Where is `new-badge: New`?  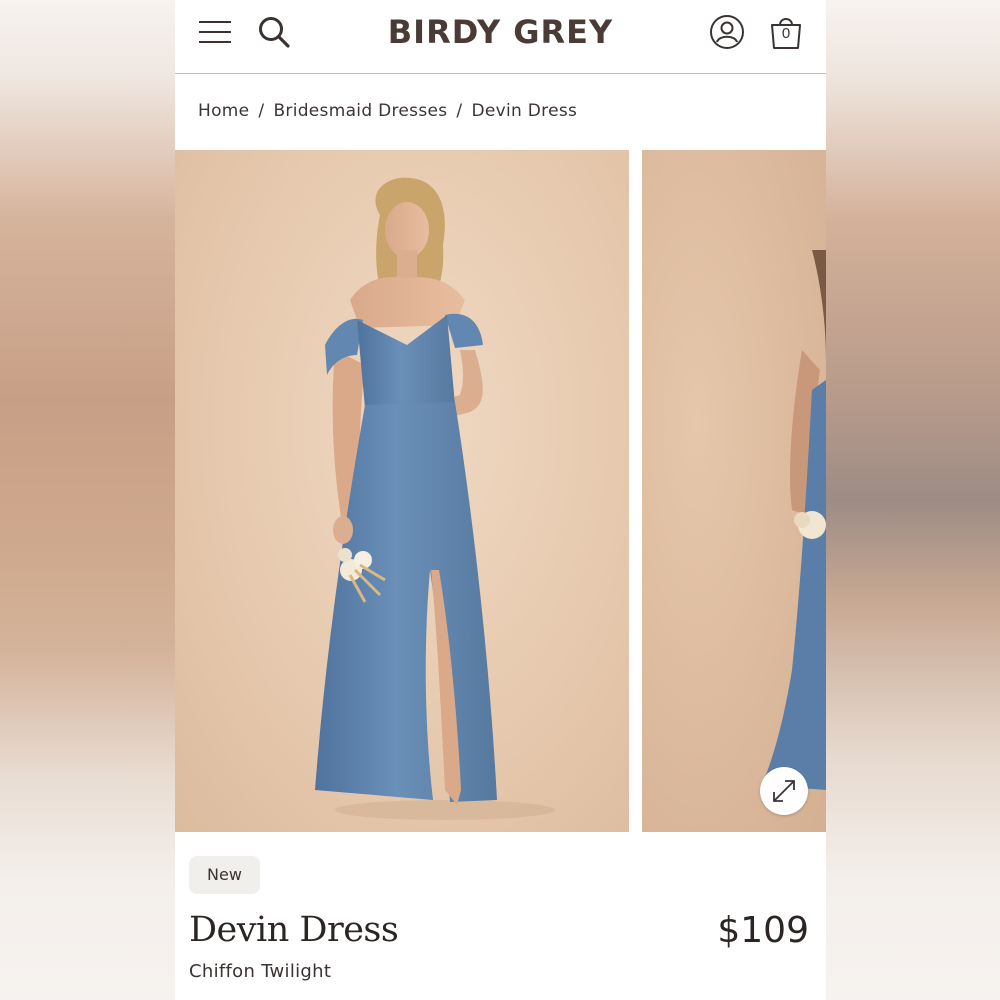
new-badge: New is located at coordinates (224, 875).